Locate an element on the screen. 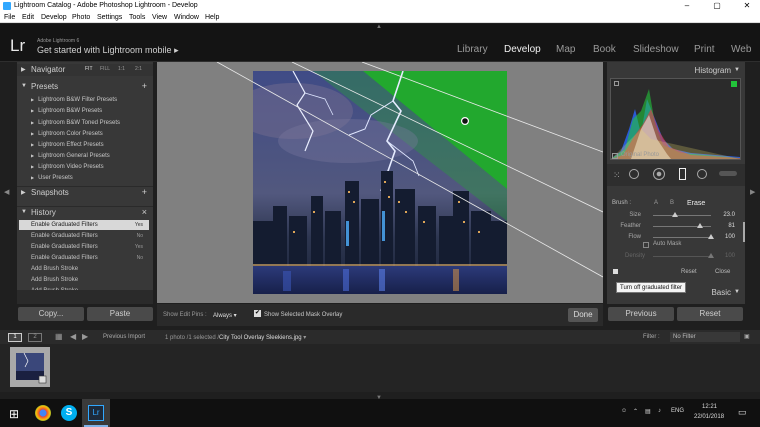 The width and height of the screenshot is (760, 427). clock-time: 12:21 is located at coordinates (709, 407).